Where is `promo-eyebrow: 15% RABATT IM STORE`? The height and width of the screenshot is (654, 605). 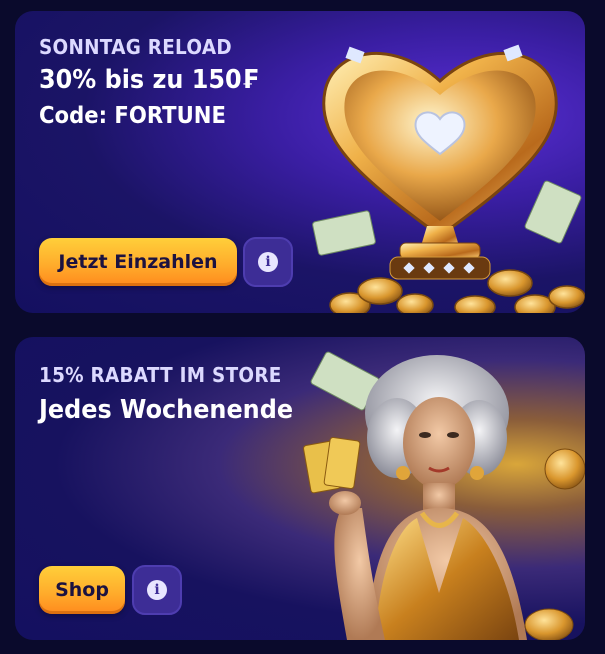
promo-eyebrow: 15% RABATT IM STORE is located at coordinates (160, 375).